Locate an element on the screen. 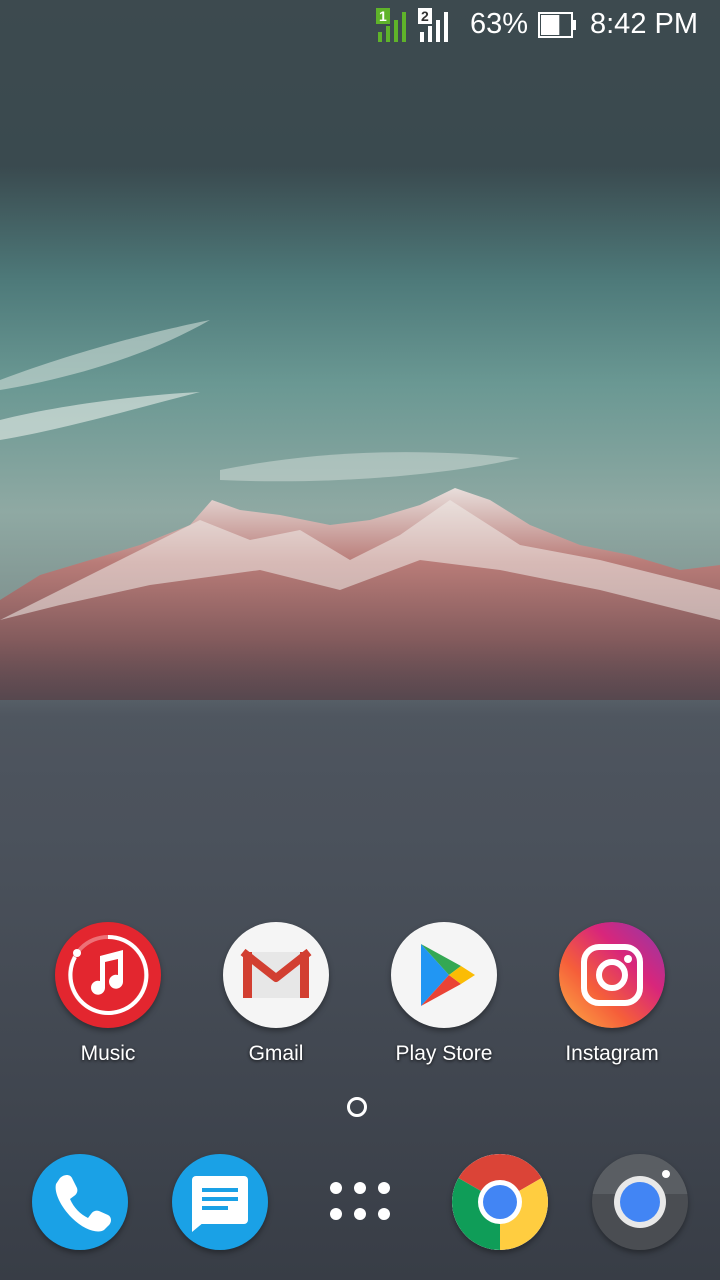 The width and height of the screenshot is (720, 1280). page-indicator is located at coordinates (357, 1107).